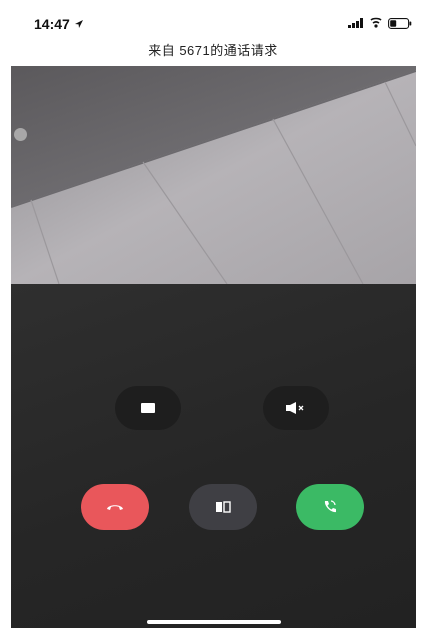 This screenshot has height=628, width=426. I want to click on decline-call-button, so click(115, 507).